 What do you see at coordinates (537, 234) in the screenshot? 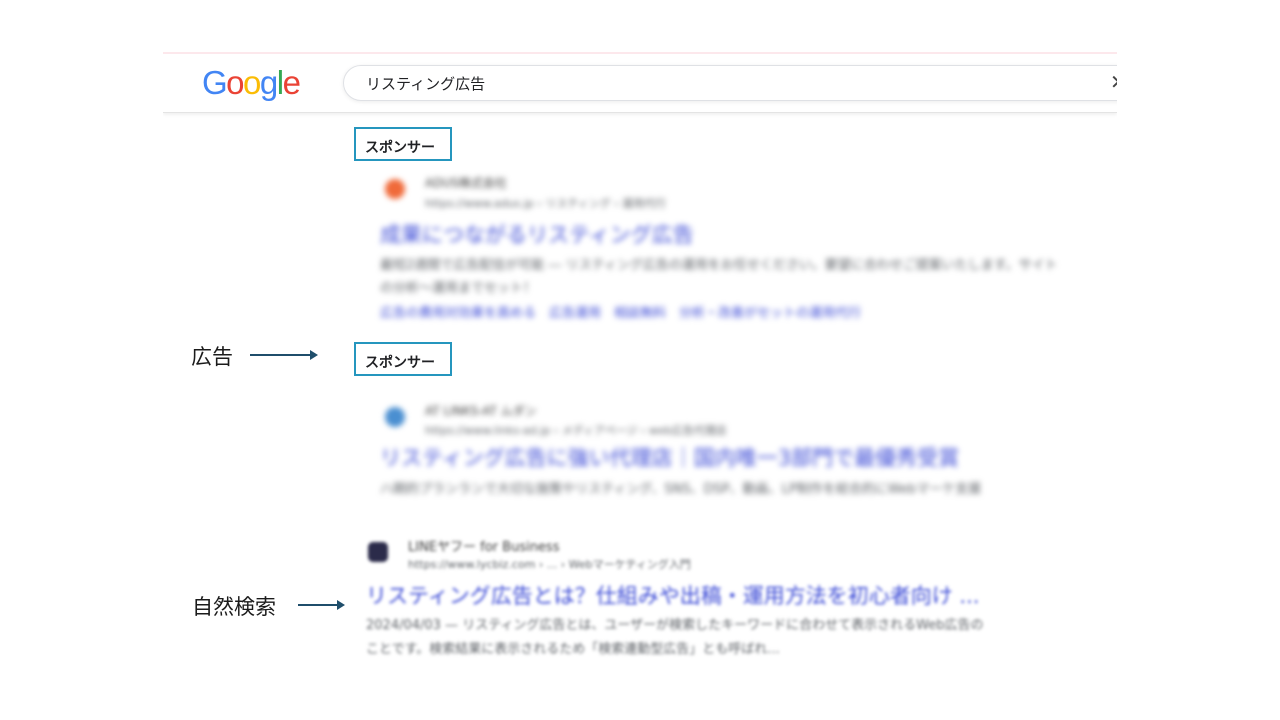
I see `result-title-link: 成果につながるリスティング広告` at bounding box center [537, 234].